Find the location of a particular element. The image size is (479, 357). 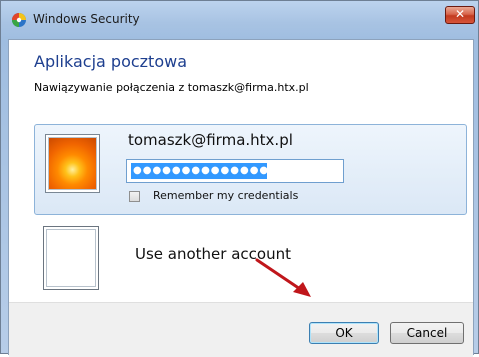

security-shield-icon is located at coordinates (19, 20).